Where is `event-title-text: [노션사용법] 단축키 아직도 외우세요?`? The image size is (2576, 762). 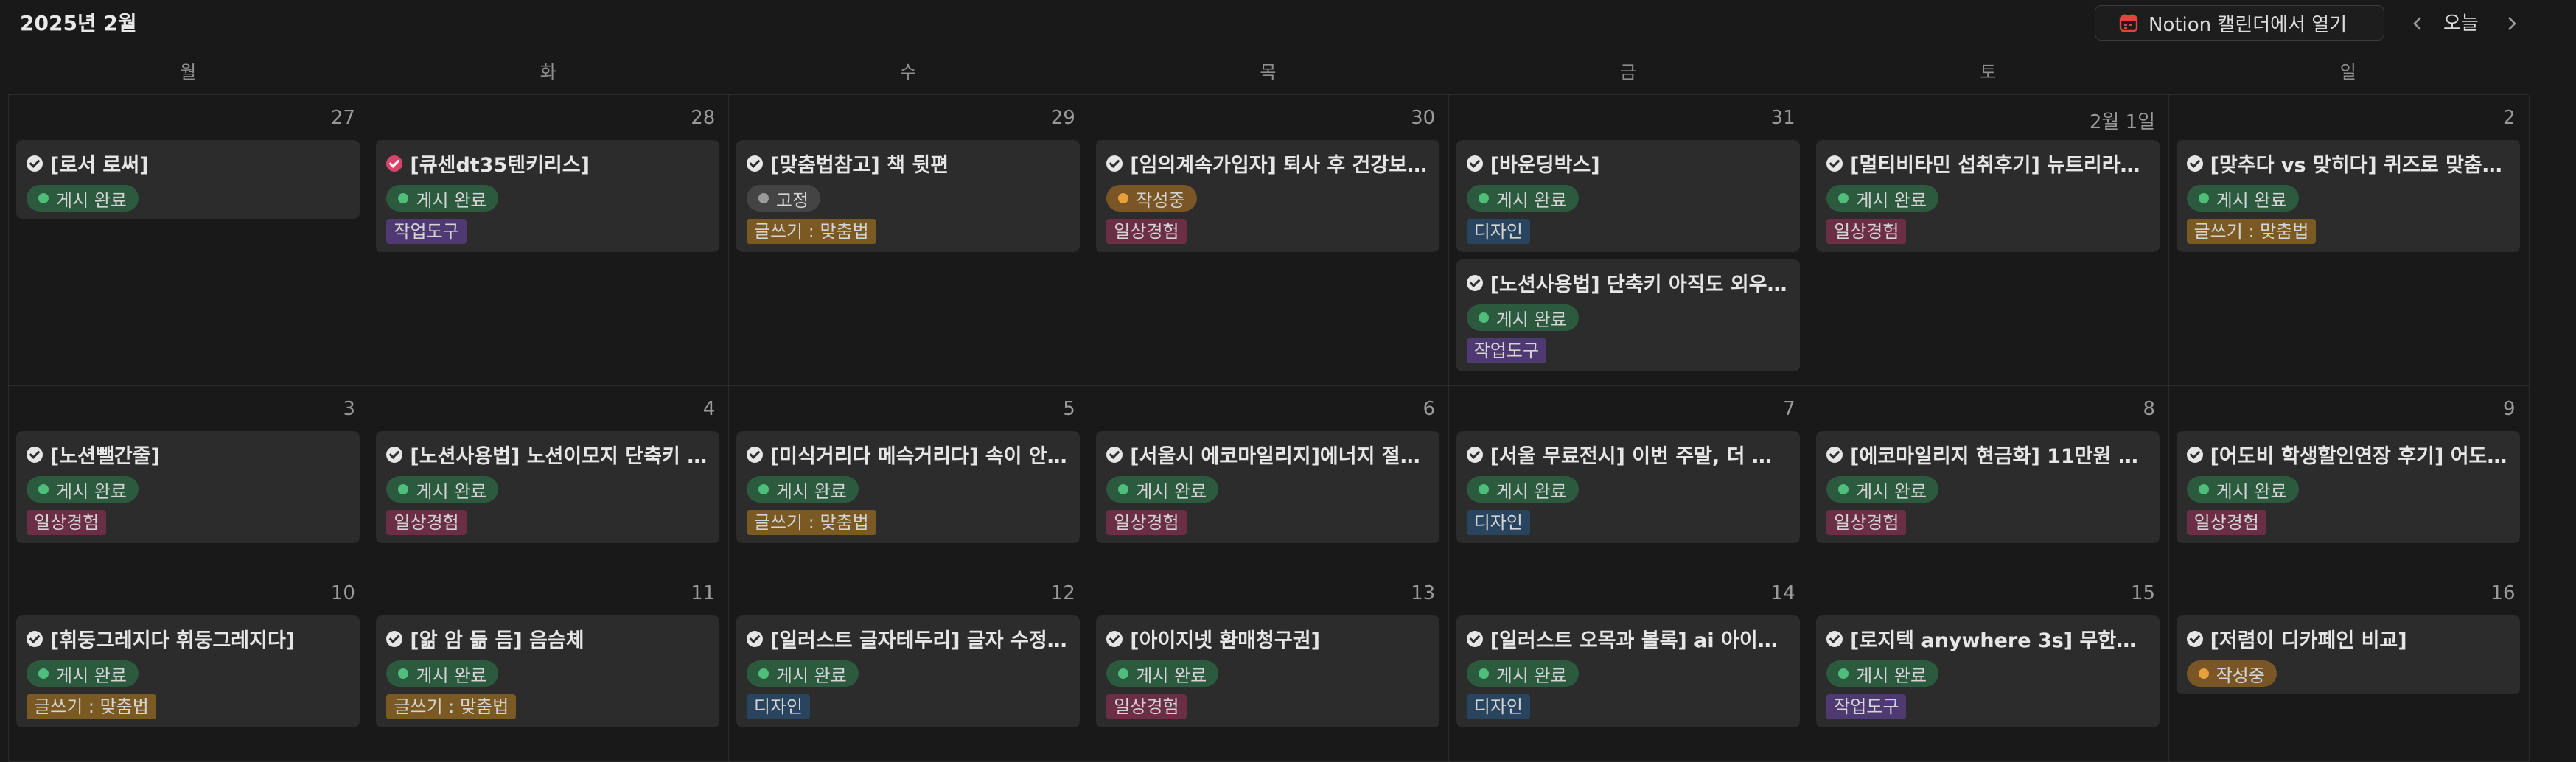
event-title-text: [노션사용법] 단축키 아직도 외우세요? is located at coordinates (1640, 285).